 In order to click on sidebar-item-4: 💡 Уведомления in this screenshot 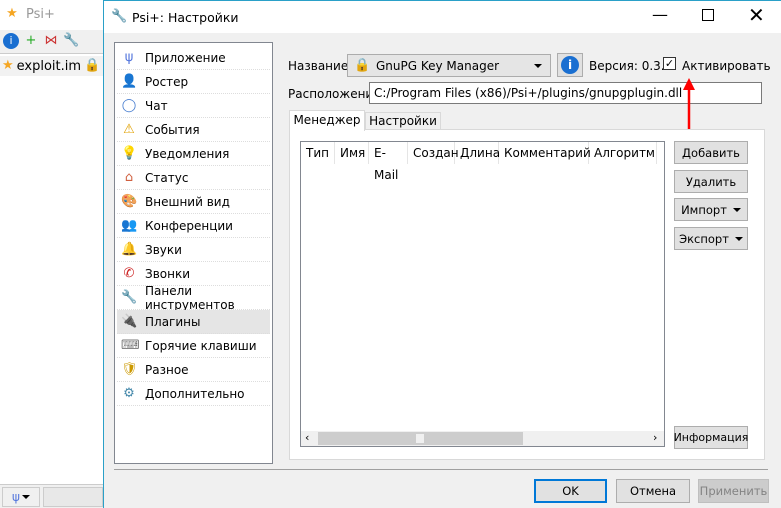, I will do `click(193, 154)`.